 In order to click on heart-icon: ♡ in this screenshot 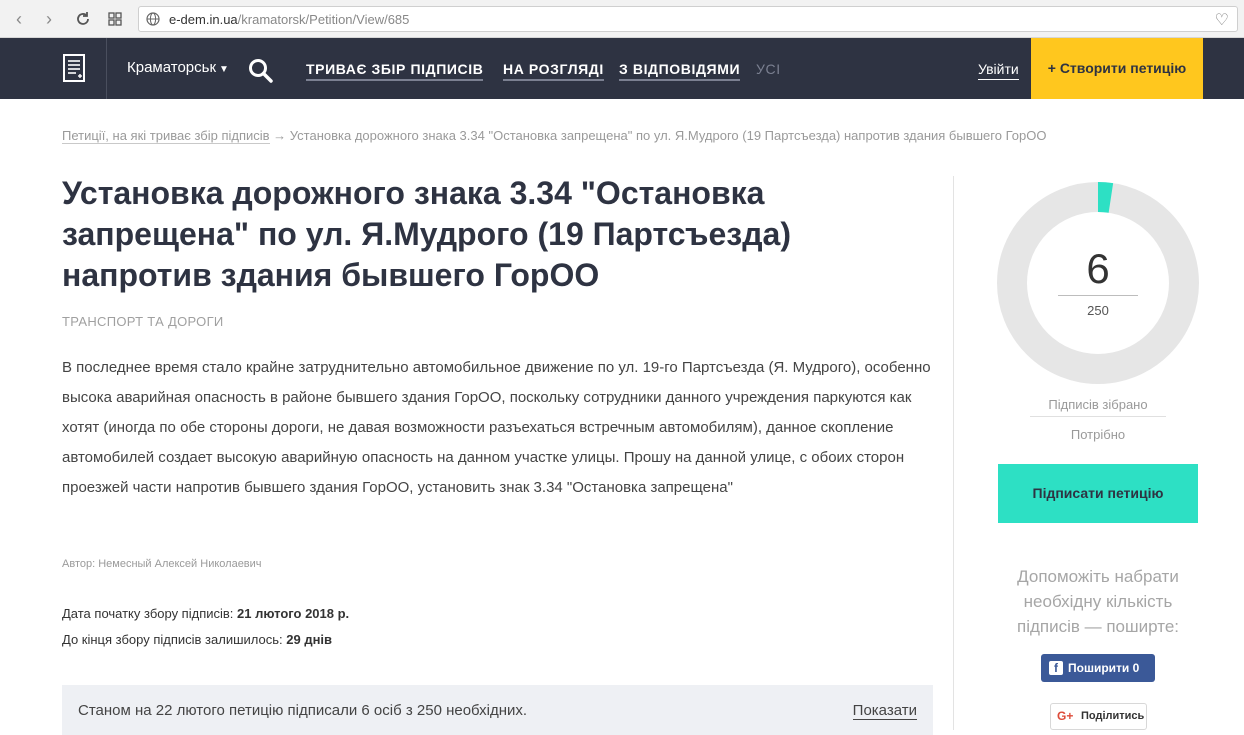, I will do `click(1222, 20)`.